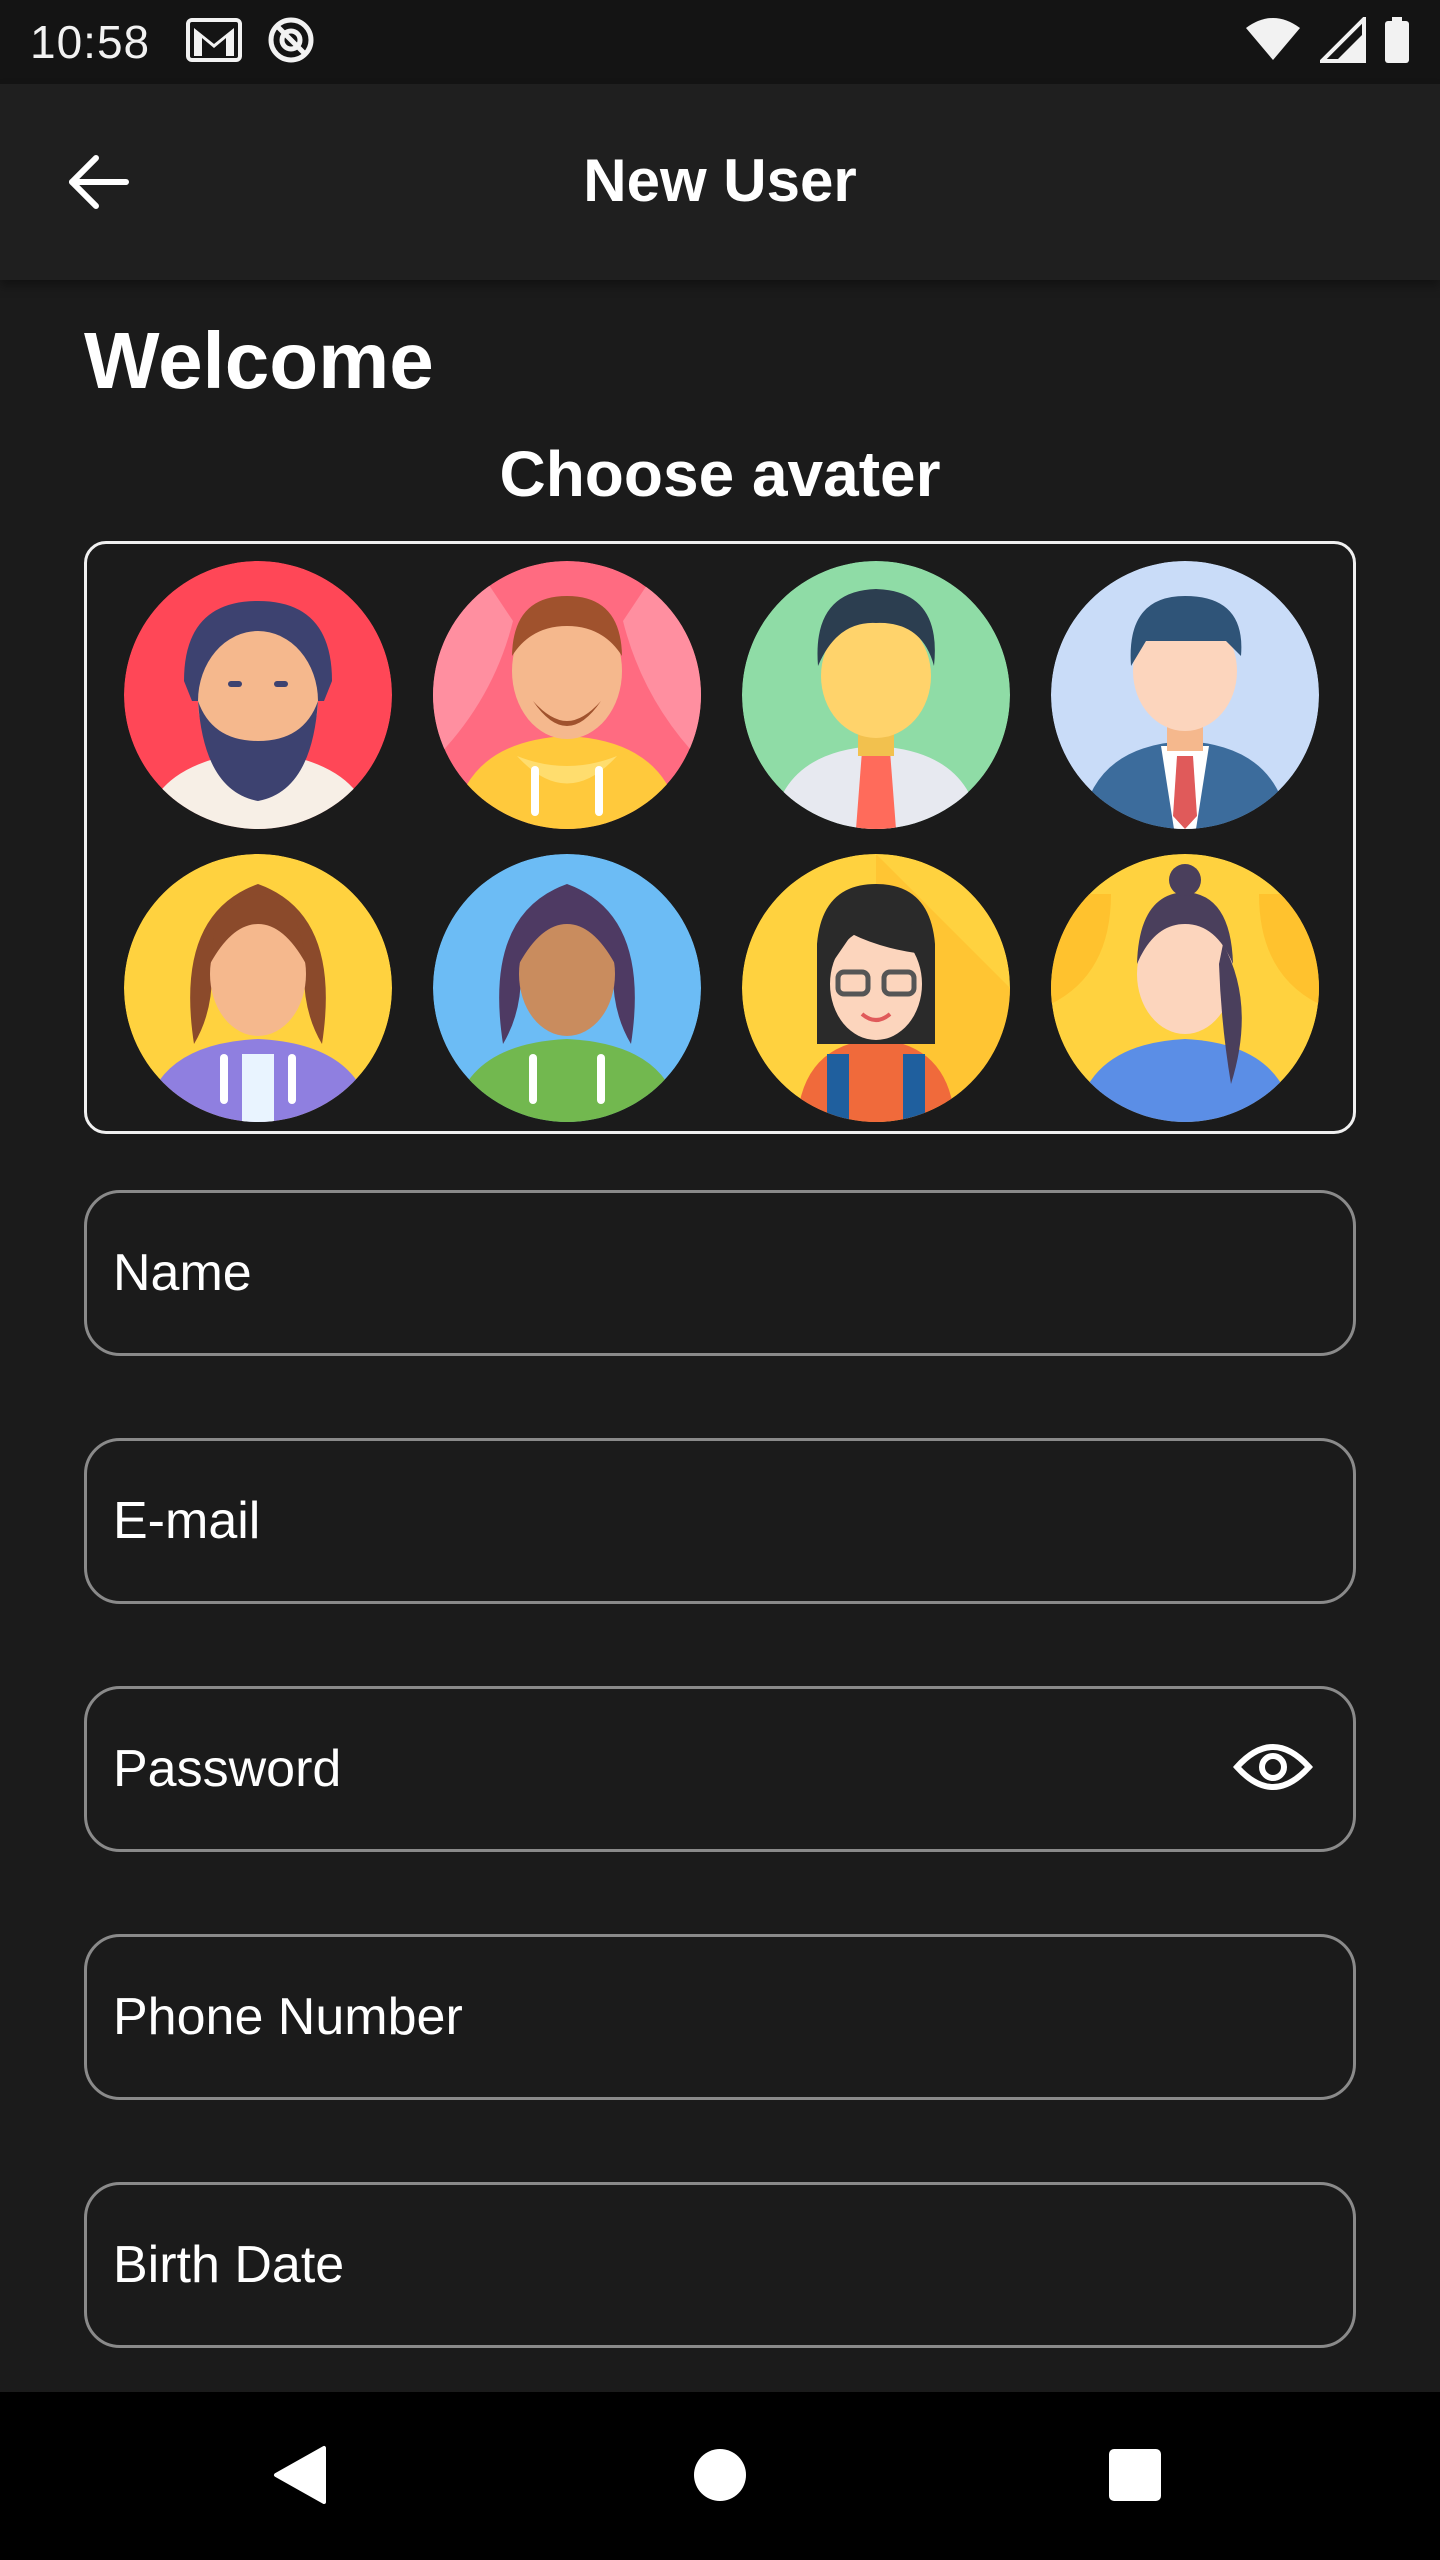 This screenshot has width=1440, height=2560. Describe the element at coordinates (720, 1769) in the screenshot. I see `password-field: Password` at that location.